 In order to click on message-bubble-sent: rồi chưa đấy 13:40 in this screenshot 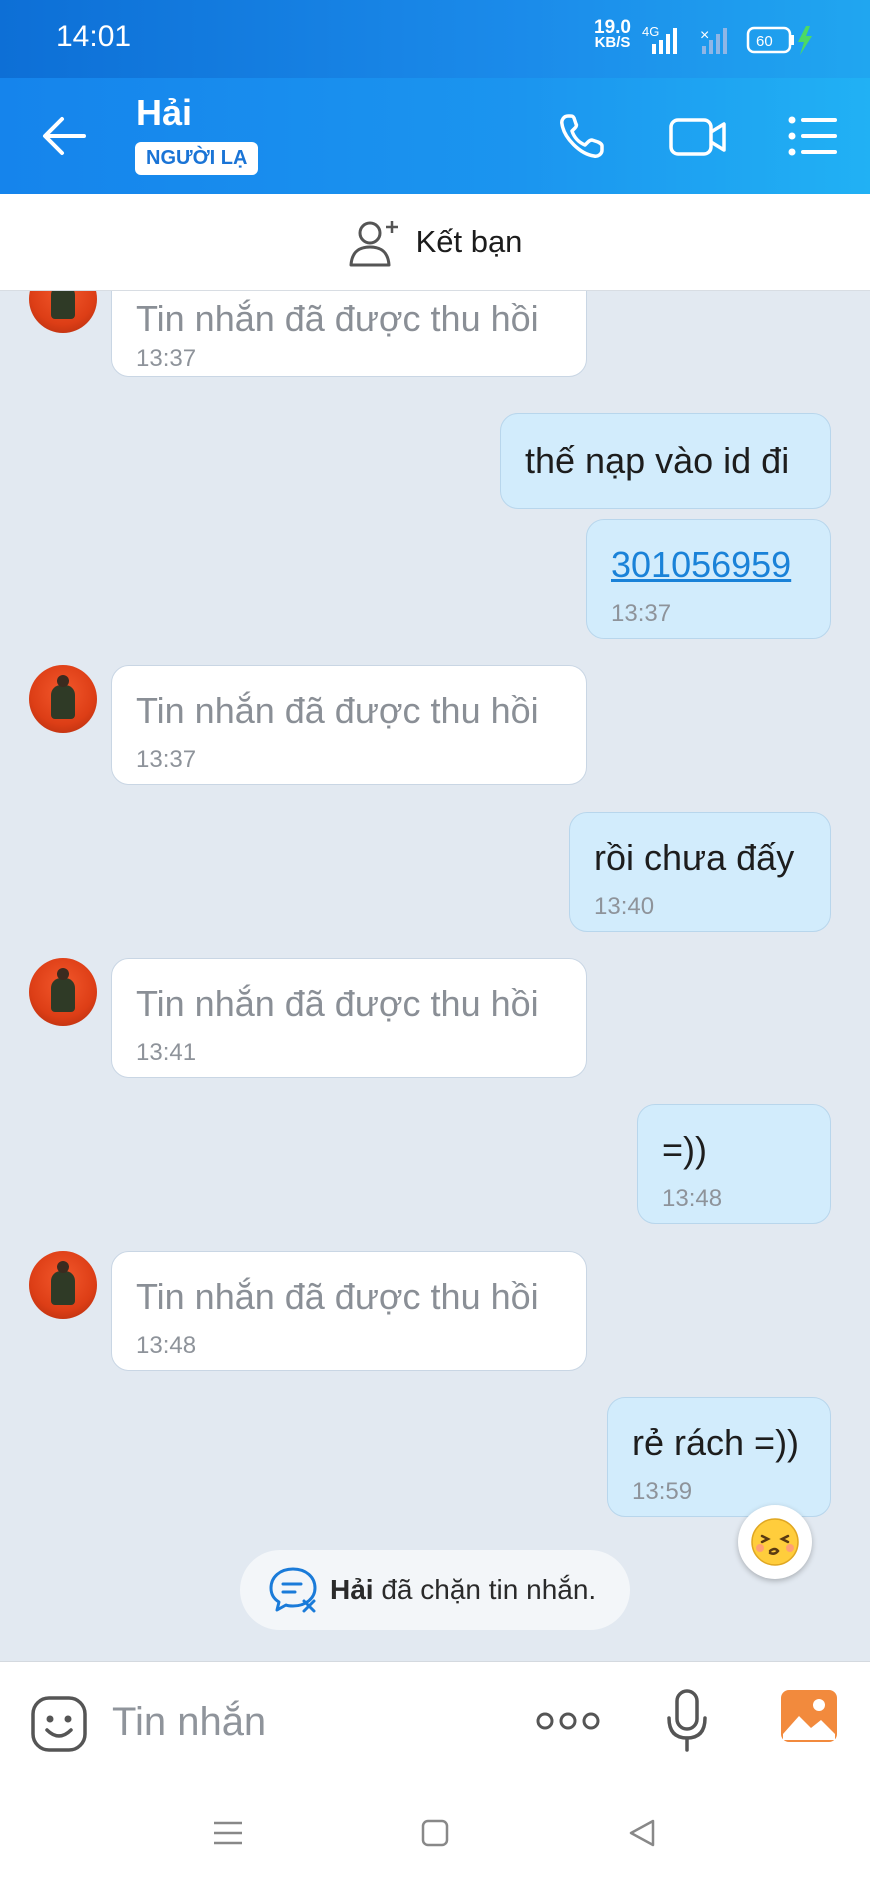, I will do `click(700, 872)`.